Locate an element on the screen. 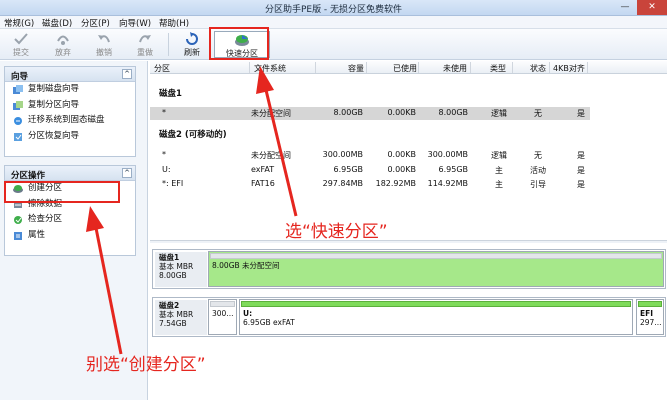 The width and height of the screenshot is (667, 400). refresh-button: 刷新 is located at coordinates (192, 44).